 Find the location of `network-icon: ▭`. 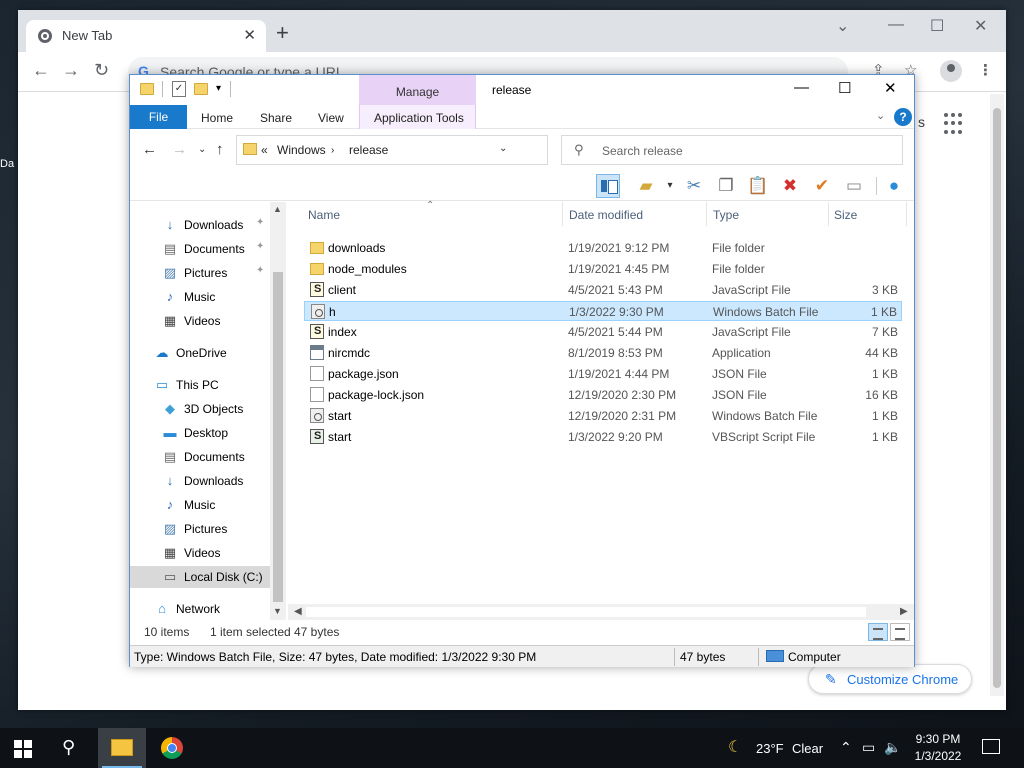

network-icon: ▭ is located at coordinates (868, 747).